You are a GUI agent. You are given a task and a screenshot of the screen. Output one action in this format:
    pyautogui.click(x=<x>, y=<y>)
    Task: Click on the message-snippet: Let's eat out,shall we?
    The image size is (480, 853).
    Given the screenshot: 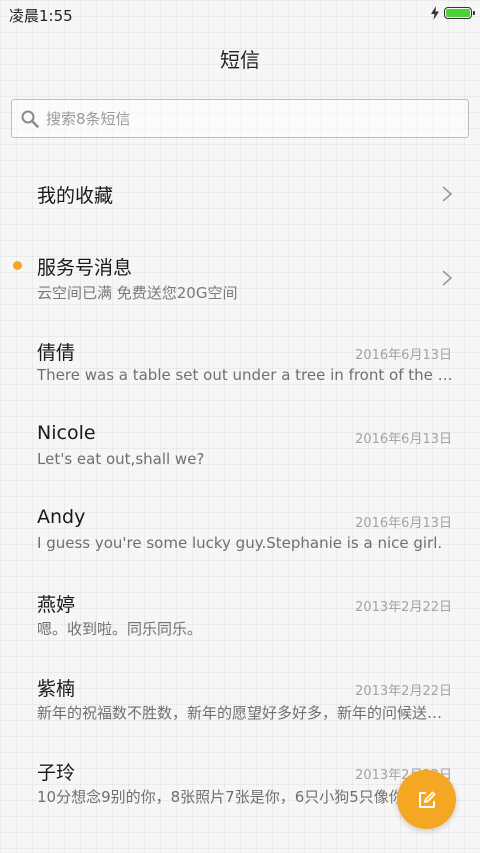 What is the action you would take?
    pyautogui.click(x=121, y=459)
    